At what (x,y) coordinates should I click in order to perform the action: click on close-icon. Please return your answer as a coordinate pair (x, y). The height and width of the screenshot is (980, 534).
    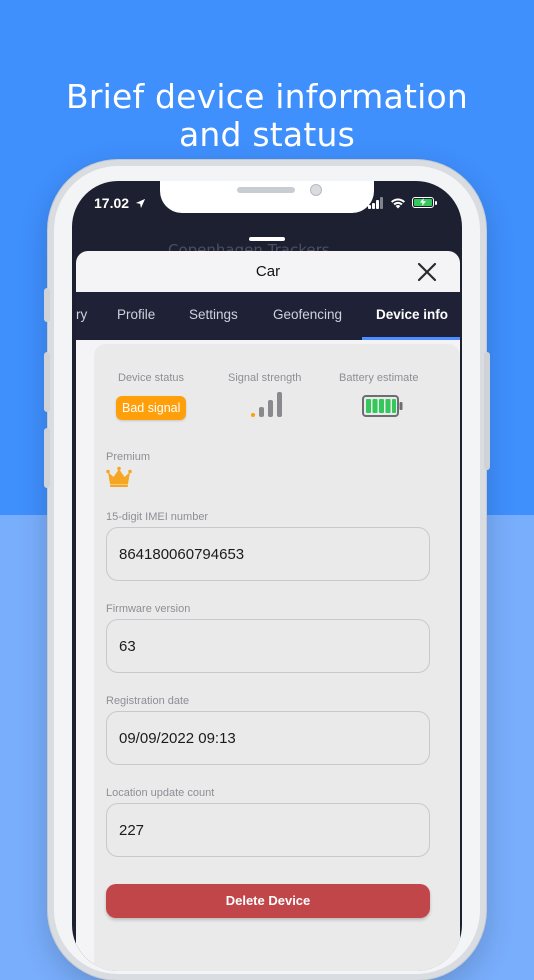
    Looking at the image, I should click on (427, 272).